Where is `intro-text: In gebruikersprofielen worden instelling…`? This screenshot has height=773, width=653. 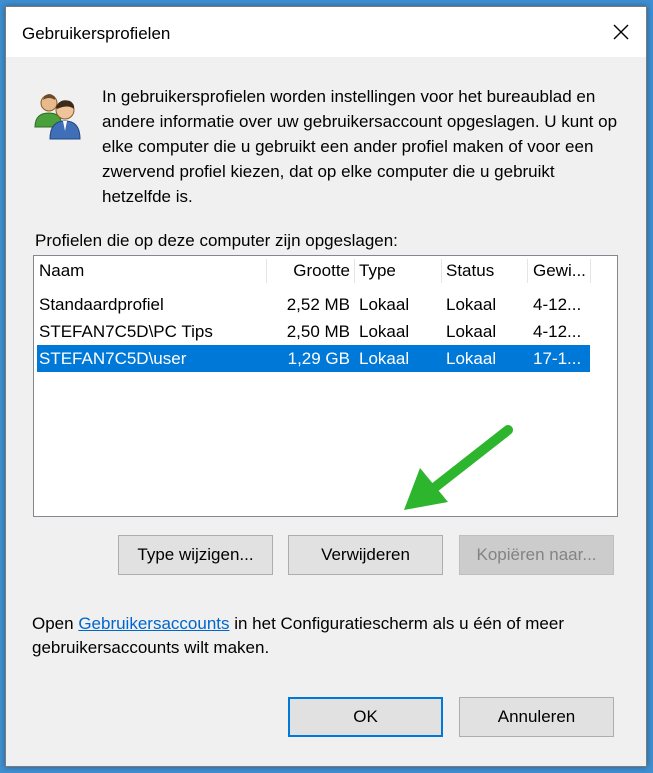
intro-text: In gebruikersprofielen worden instelling… is located at coordinates (360, 146).